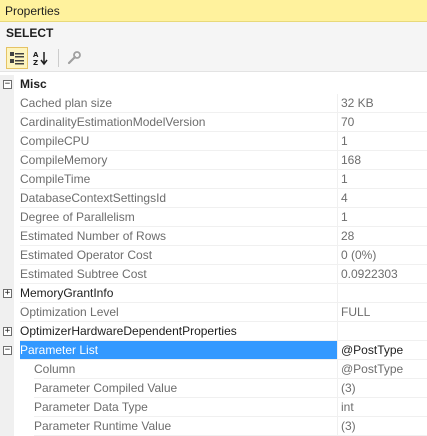 The height and width of the screenshot is (436, 427). I want to click on property-row: Degree of Parallelism 1, so click(213, 217).